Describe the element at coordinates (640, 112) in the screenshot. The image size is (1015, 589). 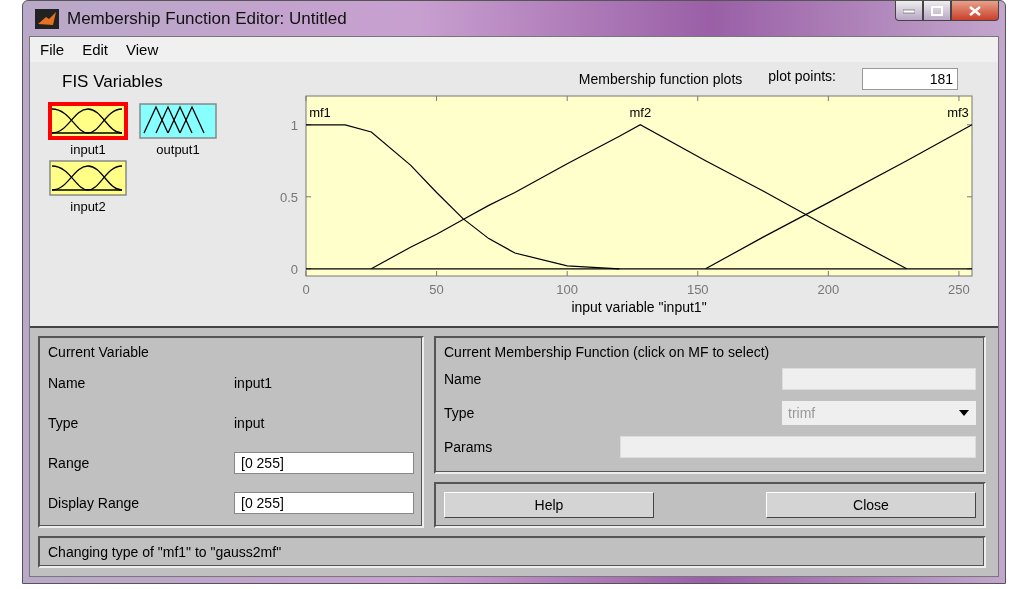
I see `curve-label: mf2` at that location.